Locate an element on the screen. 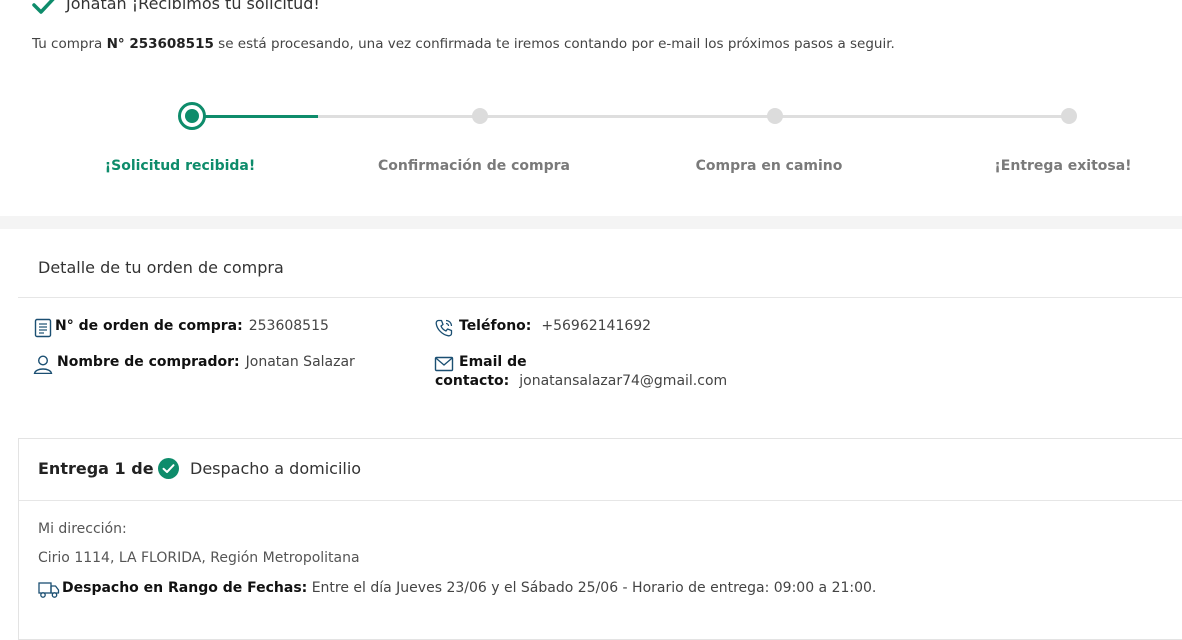 This screenshot has width=1182, height=640. email-label-part2: contacto: is located at coordinates (472, 381).